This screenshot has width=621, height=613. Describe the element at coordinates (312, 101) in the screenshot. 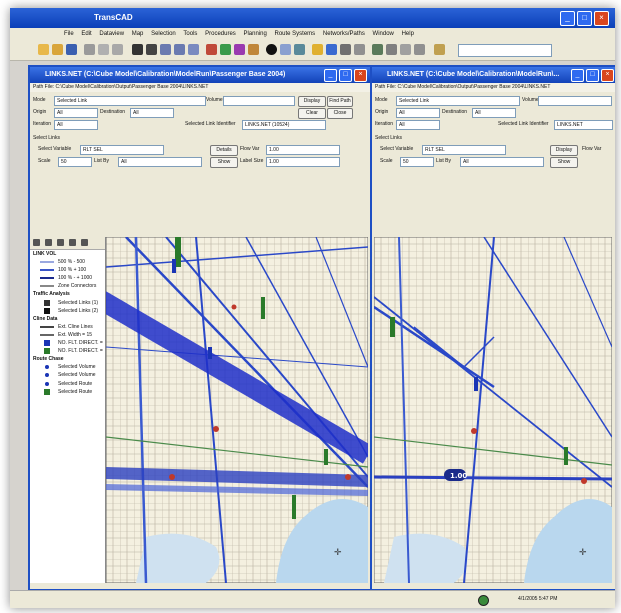

I see `display-button: Display` at that location.